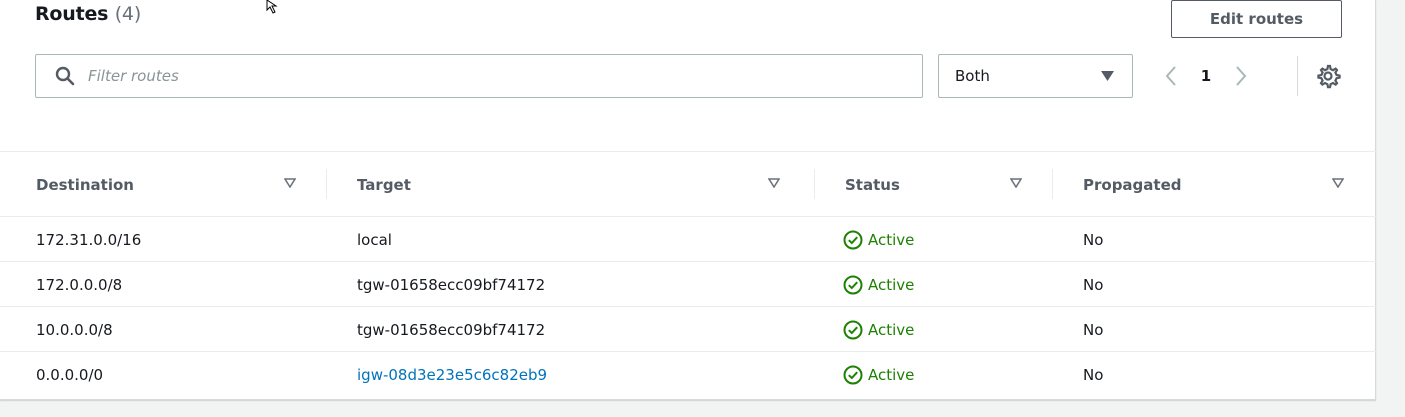  I want to click on gear-icon, so click(1328, 76).